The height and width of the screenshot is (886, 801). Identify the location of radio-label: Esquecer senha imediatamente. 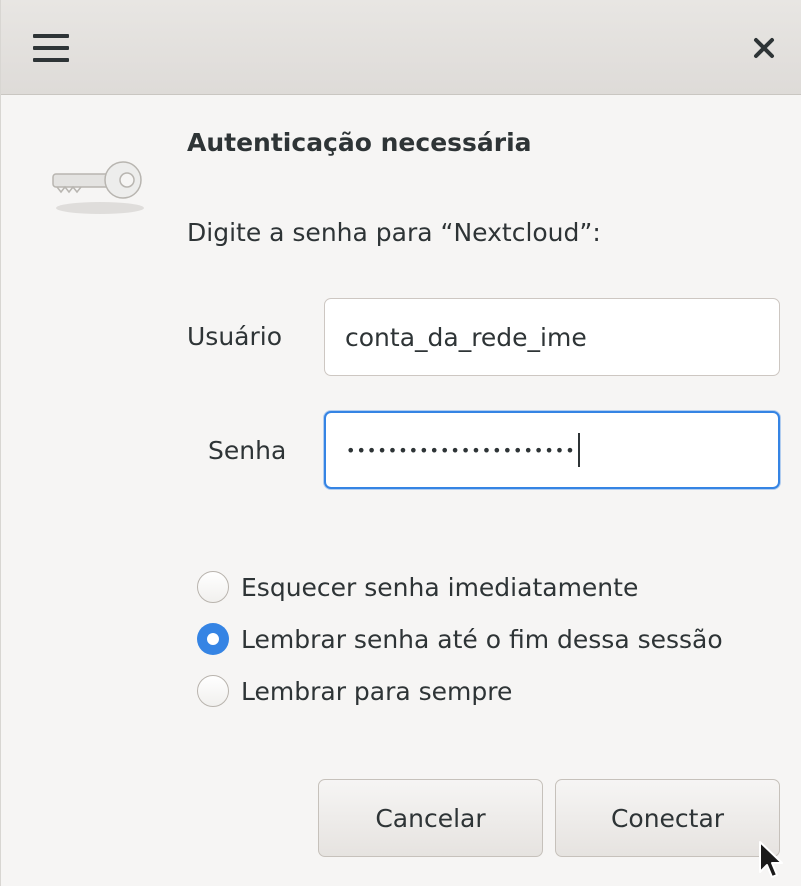
(440, 587).